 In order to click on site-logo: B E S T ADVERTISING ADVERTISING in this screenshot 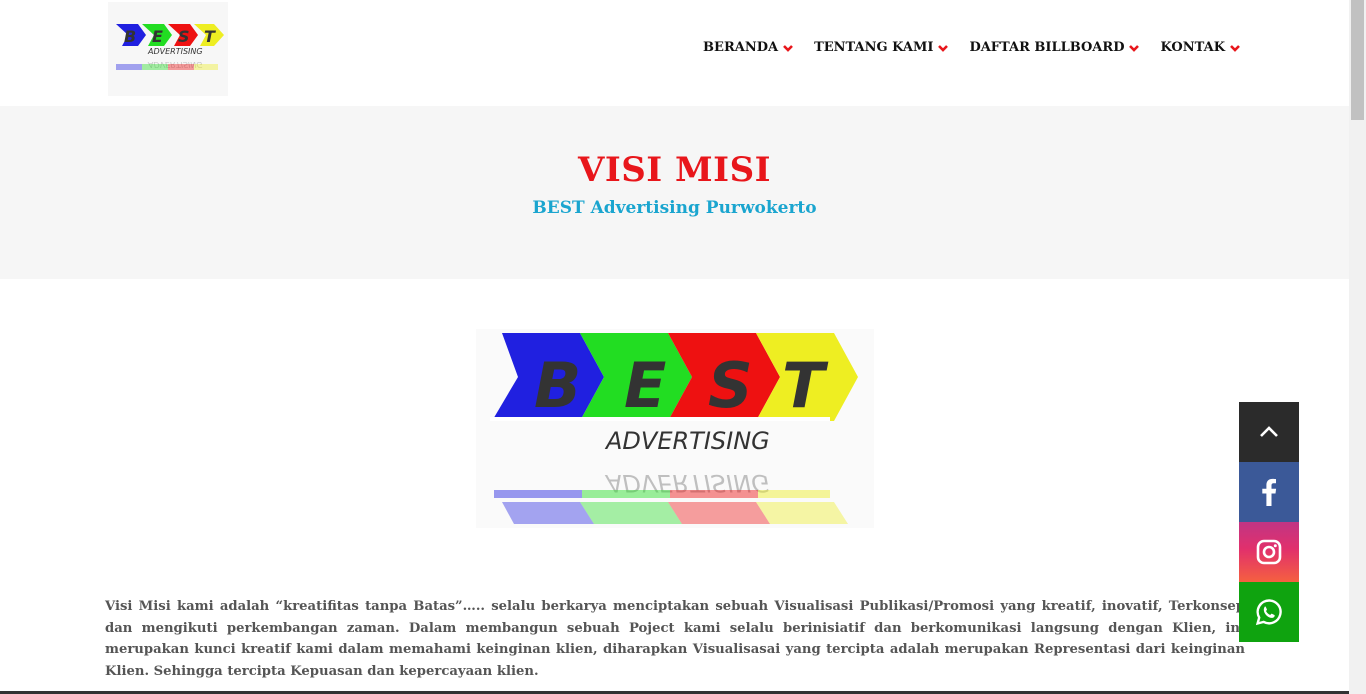, I will do `click(168, 49)`.